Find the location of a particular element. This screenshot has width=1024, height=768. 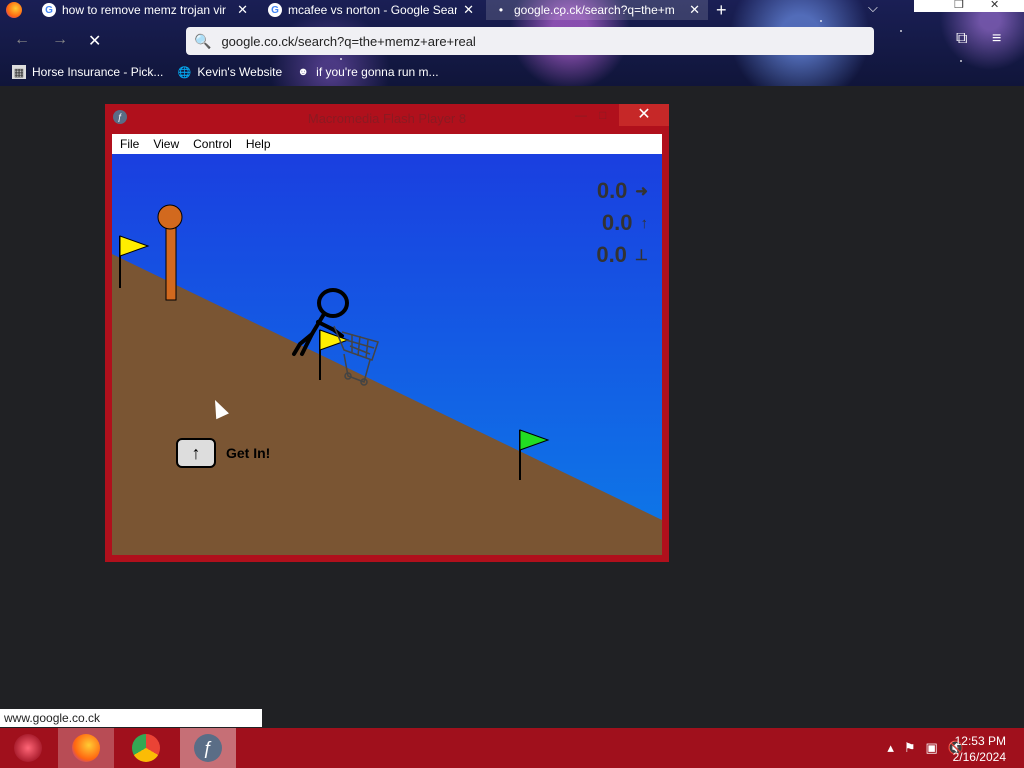

menu-icon: ≡ is located at coordinates (996, 39).